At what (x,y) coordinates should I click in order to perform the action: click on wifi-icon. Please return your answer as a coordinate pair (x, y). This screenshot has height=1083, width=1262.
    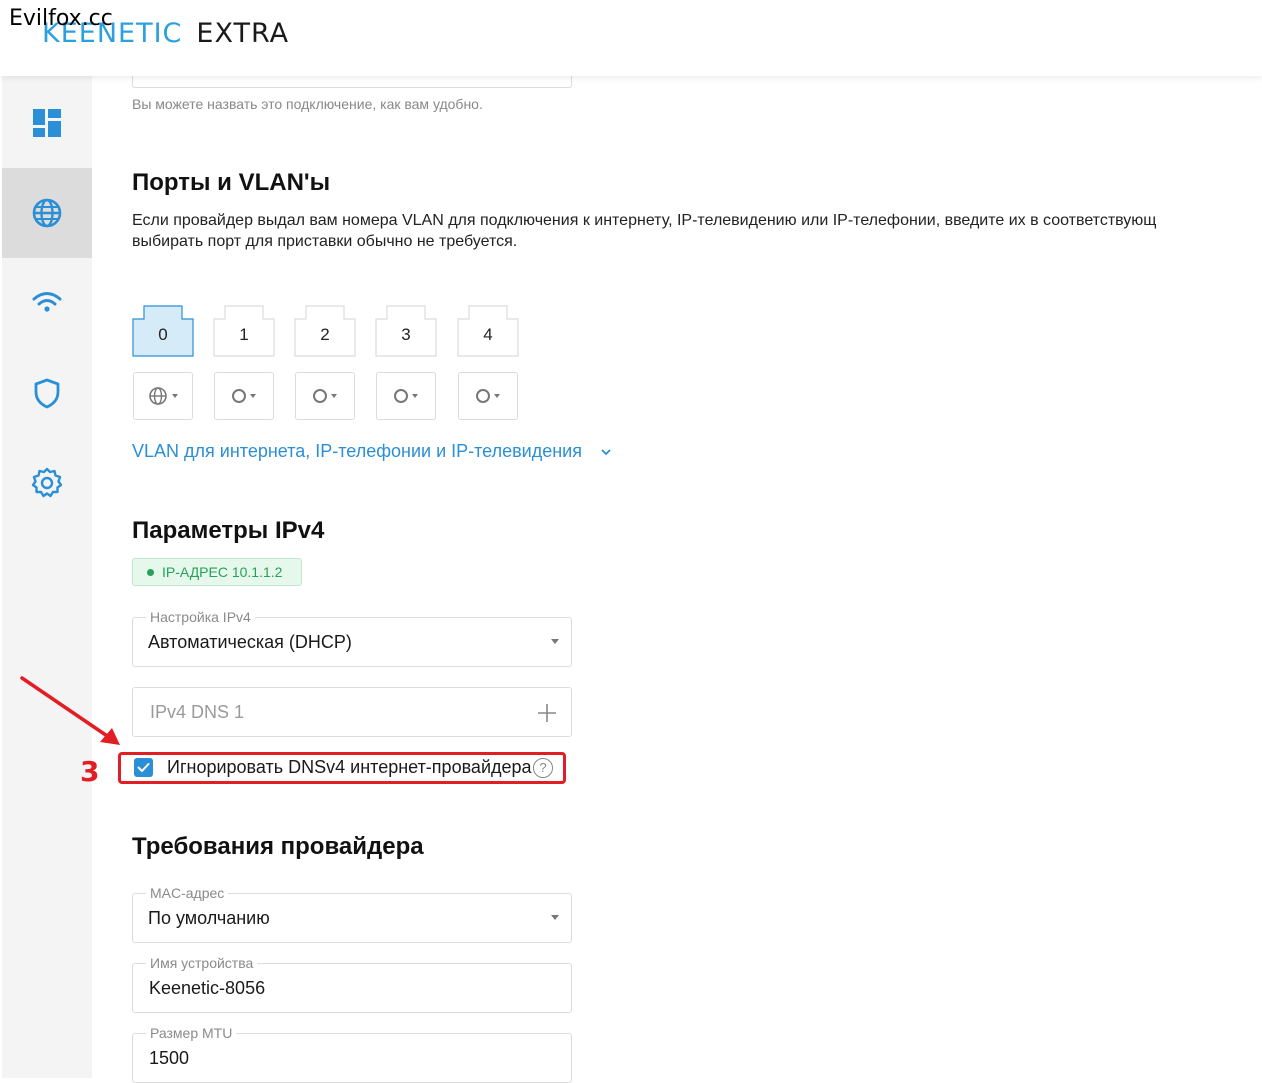
    Looking at the image, I should click on (47, 302).